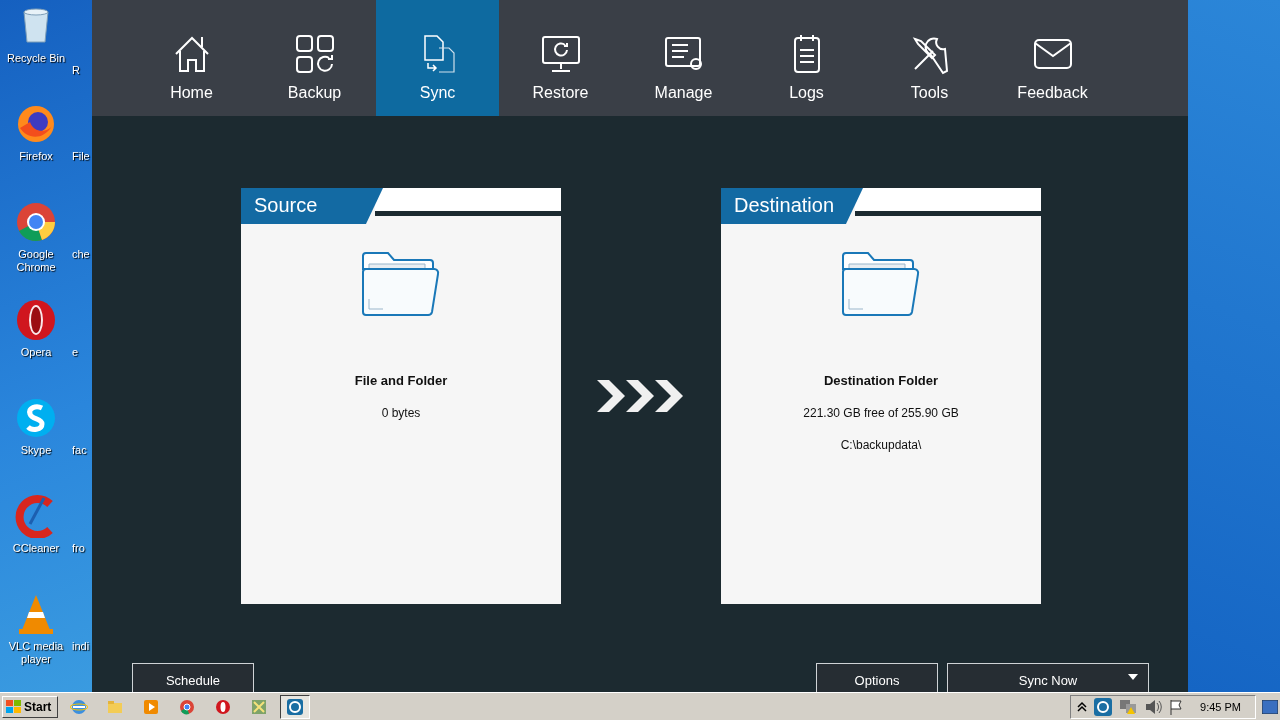 This screenshot has height=720, width=1280. What do you see at coordinates (792, 206) in the screenshot?
I see `panel-title: Destination` at bounding box center [792, 206].